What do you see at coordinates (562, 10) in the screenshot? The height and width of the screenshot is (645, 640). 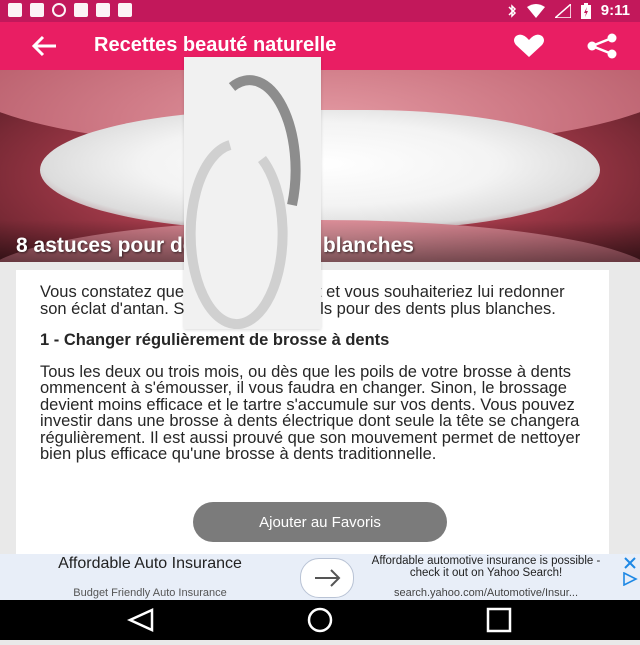 I see `no-signal-icon` at bounding box center [562, 10].